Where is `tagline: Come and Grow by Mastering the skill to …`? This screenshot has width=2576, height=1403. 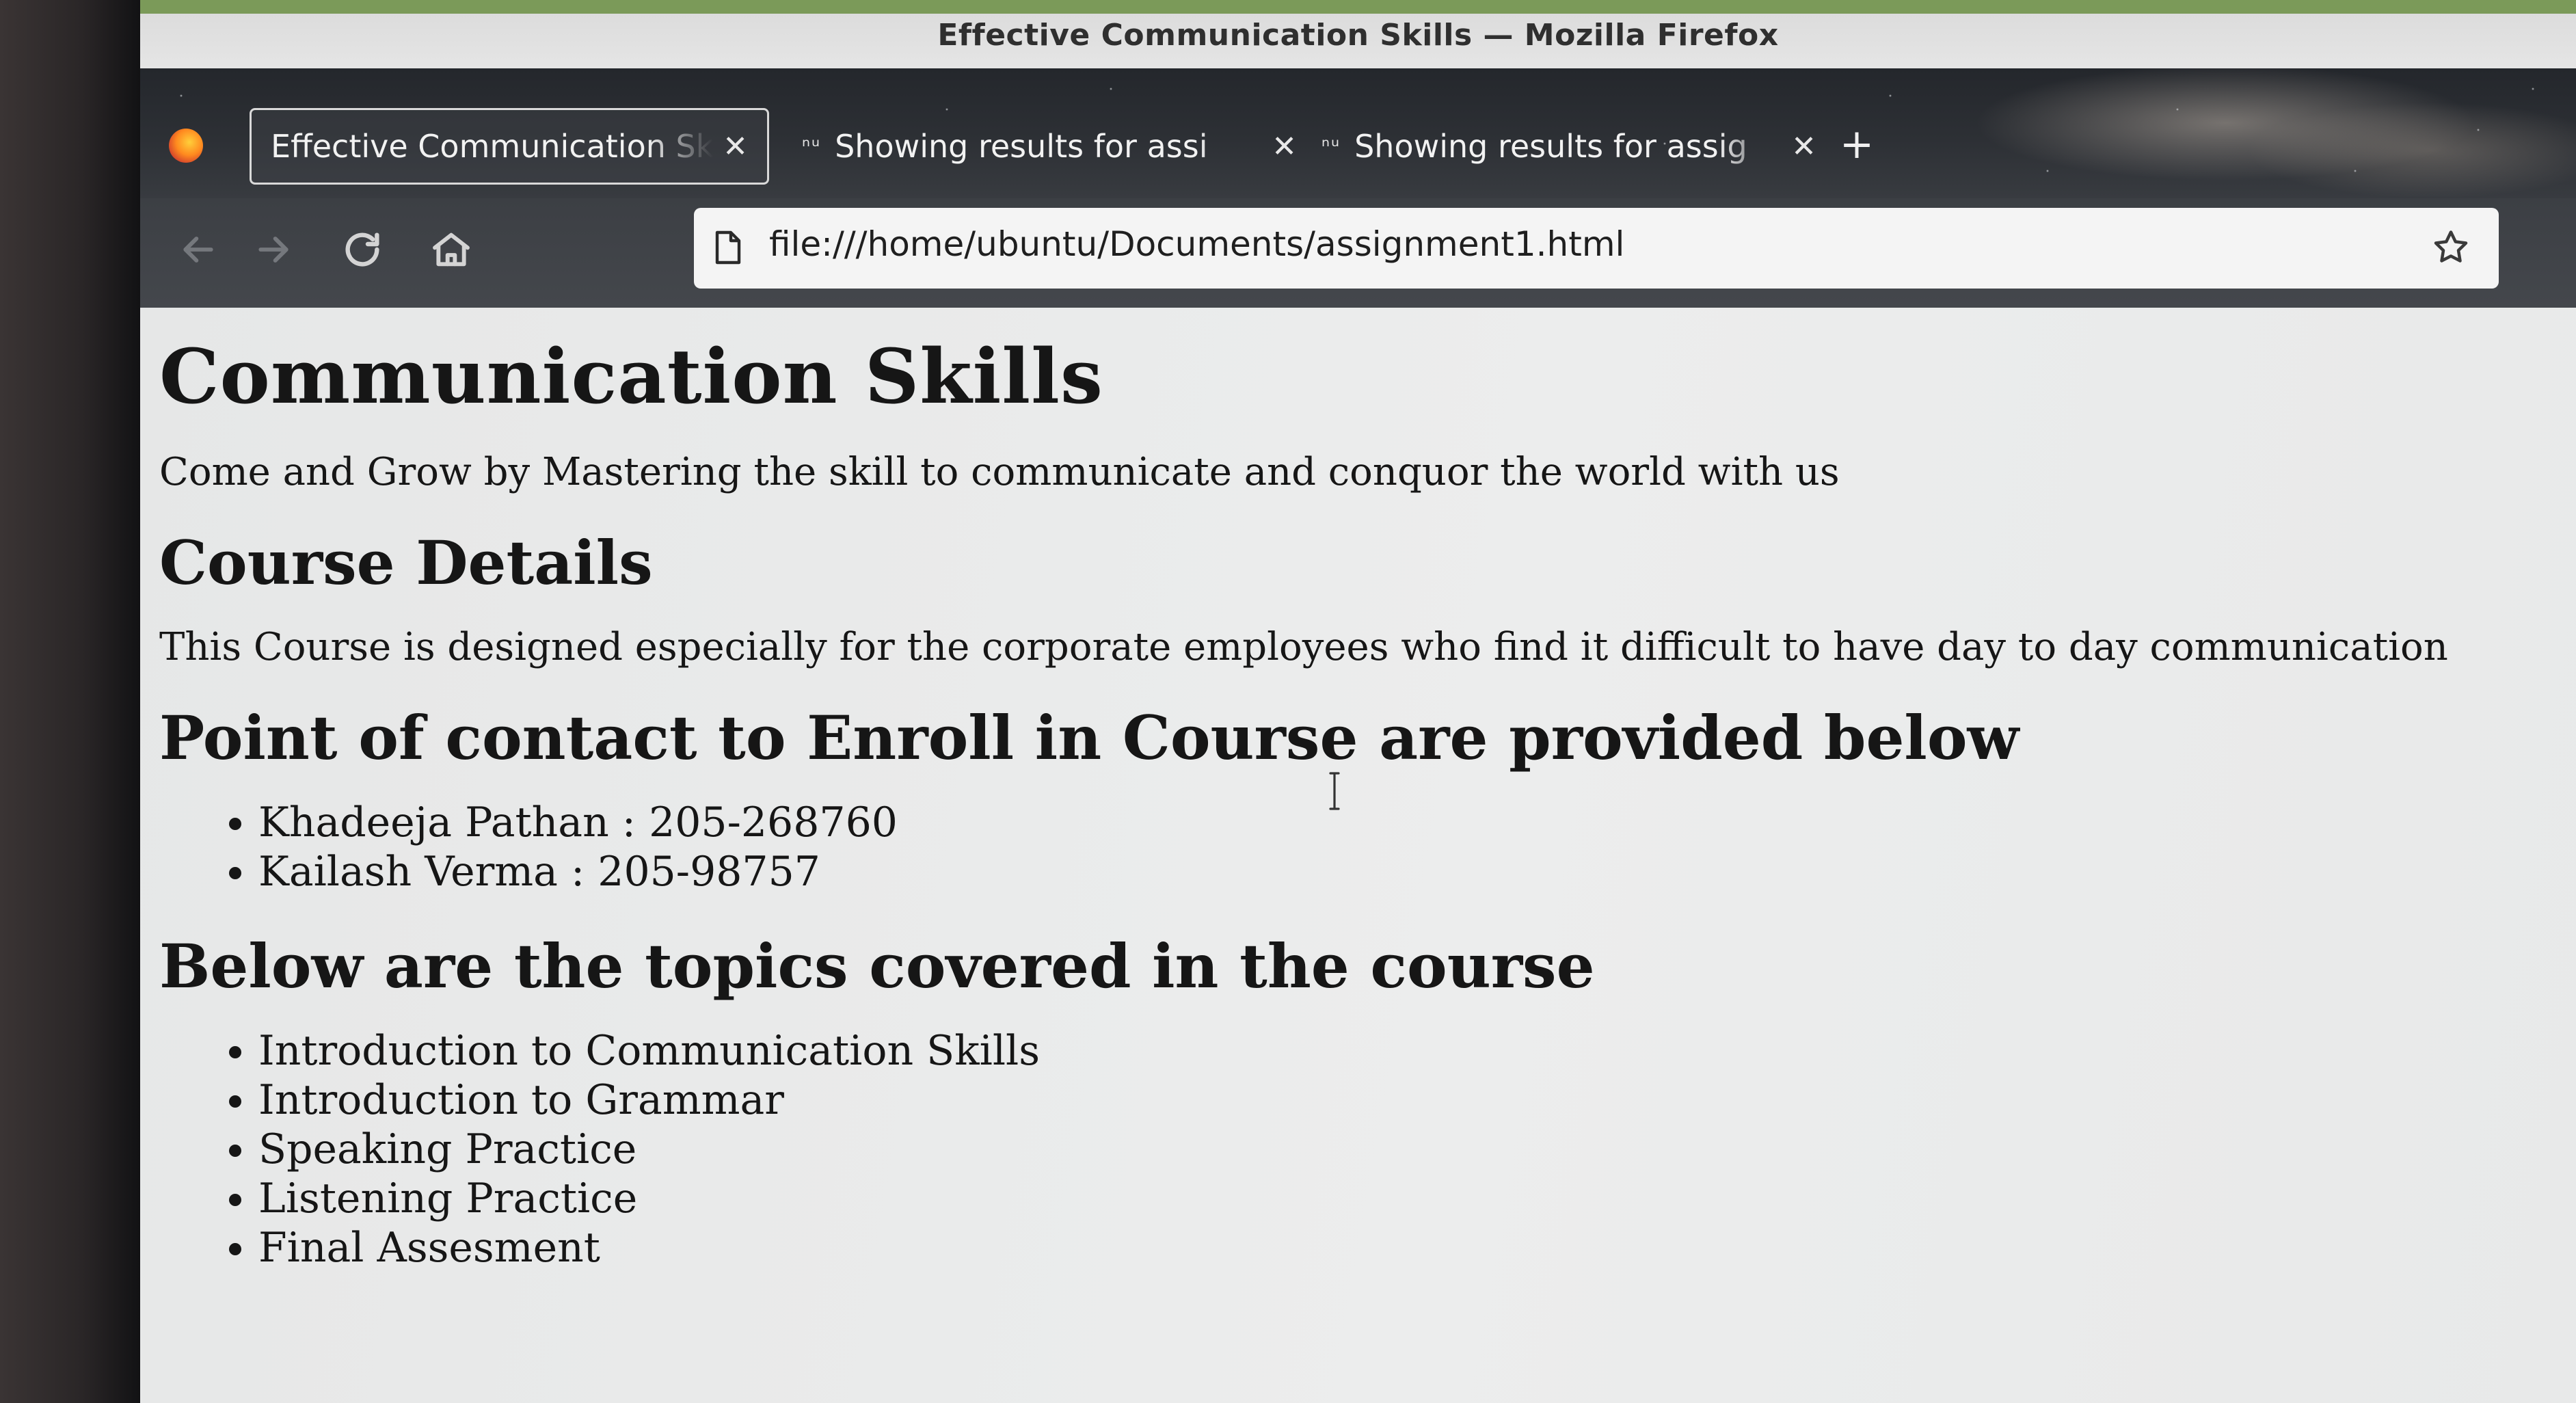
tagline: Come and Grow by Mastering the skill to … is located at coordinates (999, 472).